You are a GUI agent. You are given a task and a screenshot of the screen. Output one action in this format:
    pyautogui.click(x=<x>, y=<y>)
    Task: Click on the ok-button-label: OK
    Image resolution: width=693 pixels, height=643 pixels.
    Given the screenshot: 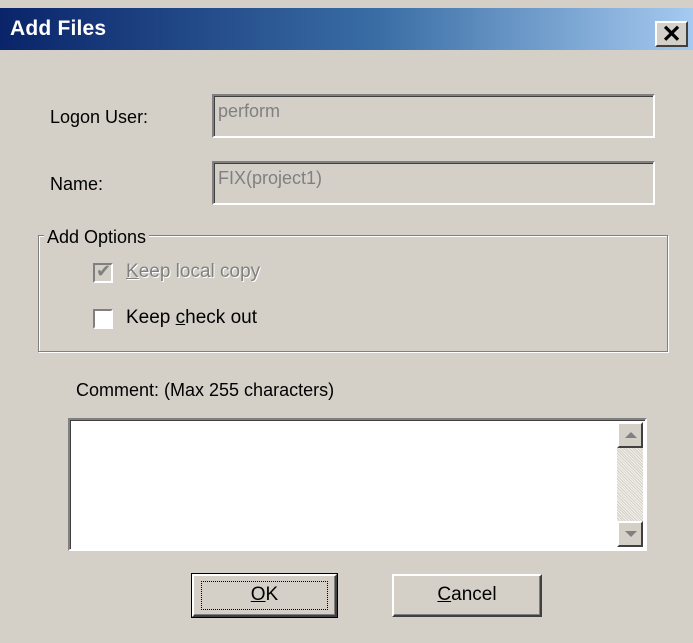 What is the action you would take?
    pyautogui.click(x=264, y=594)
    